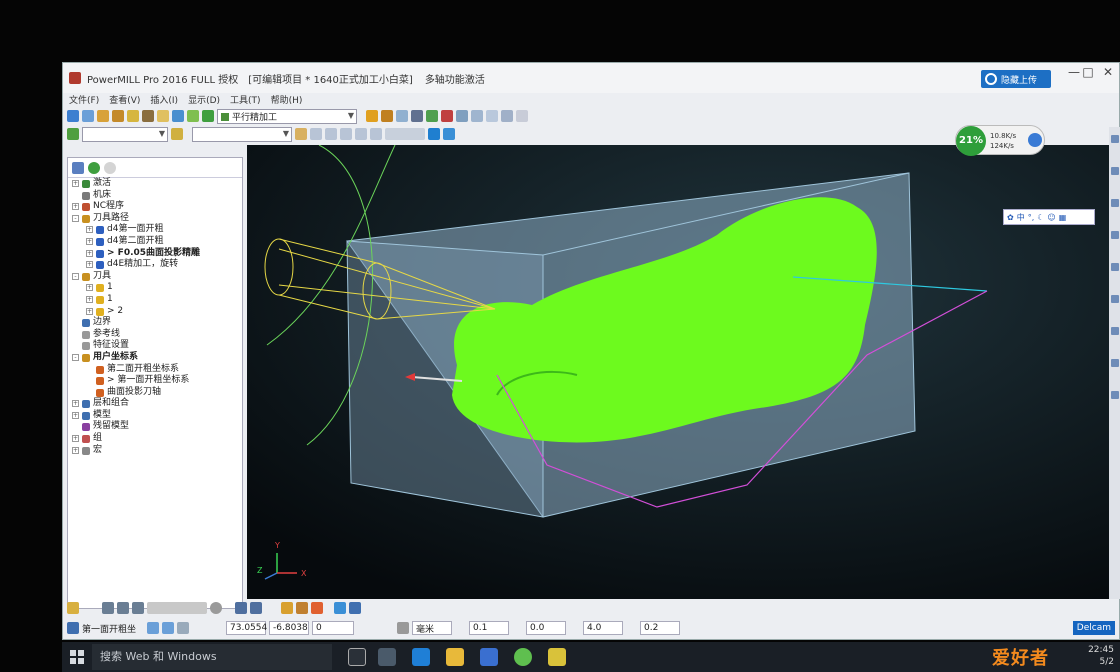 The width and height of the screenshot is (1120, 672). Describe the element at coordinates (183, 628) in the screenshot. I see `coordinate-icon` at that location.